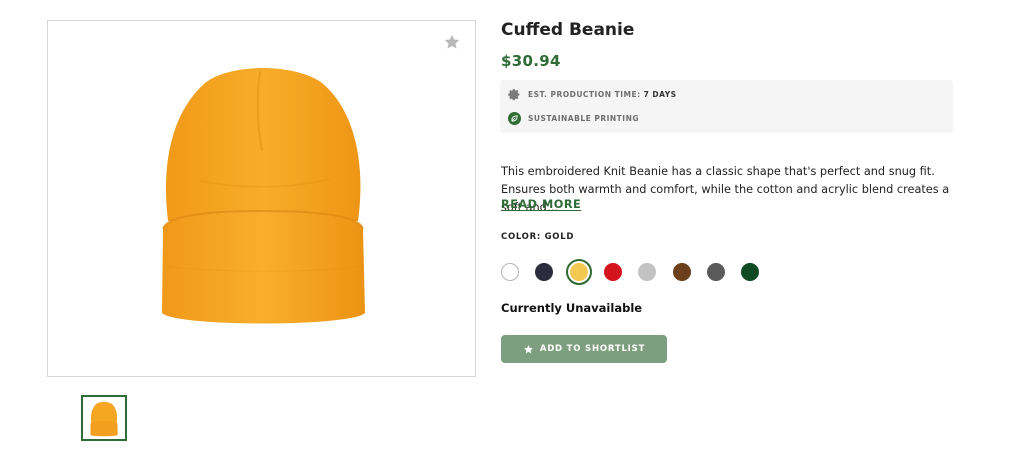  I want to click on swatch-white, so click(510, 272).